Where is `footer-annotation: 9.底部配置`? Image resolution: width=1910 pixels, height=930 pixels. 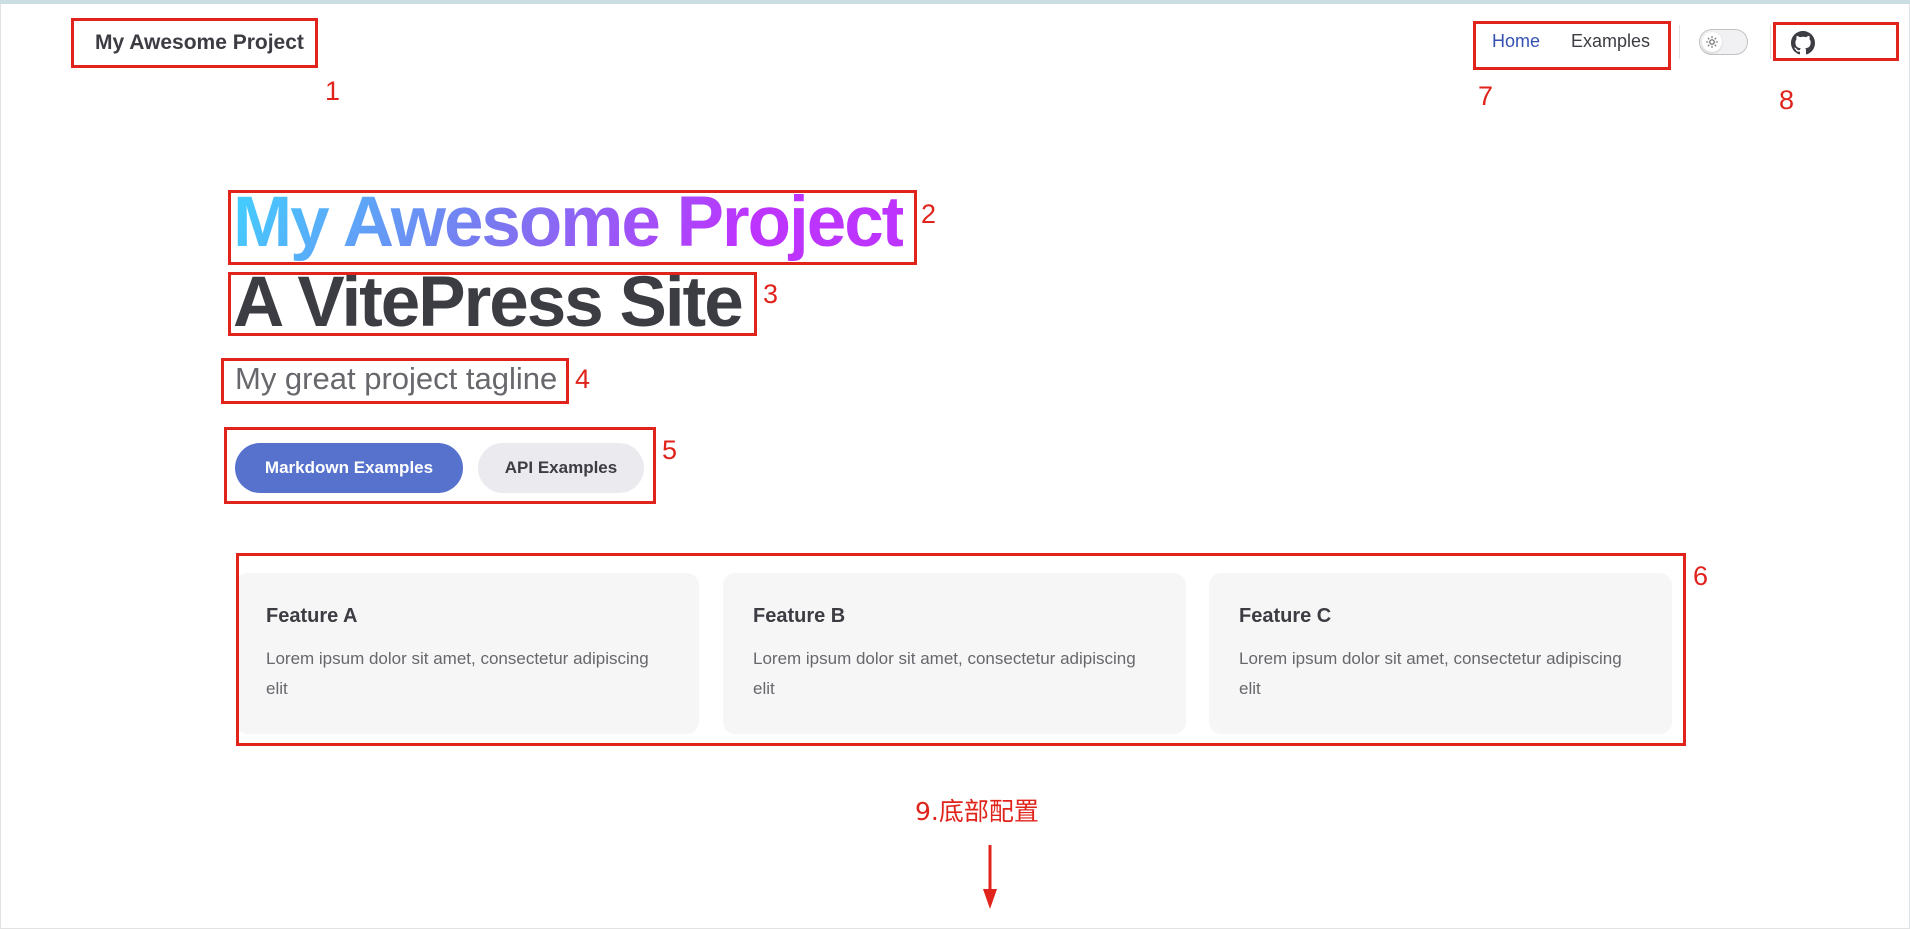
footer-annotation: 9.底部配置 is located at coordinates (977, 811).